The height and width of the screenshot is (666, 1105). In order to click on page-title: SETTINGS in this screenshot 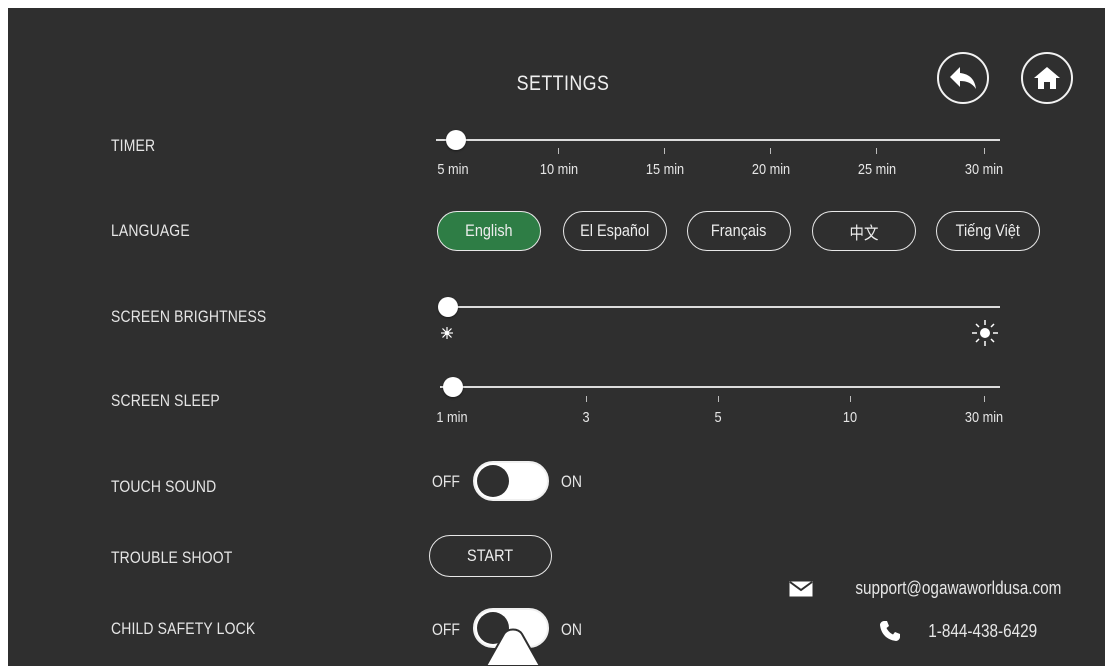, I will do `click(563, 83)`.